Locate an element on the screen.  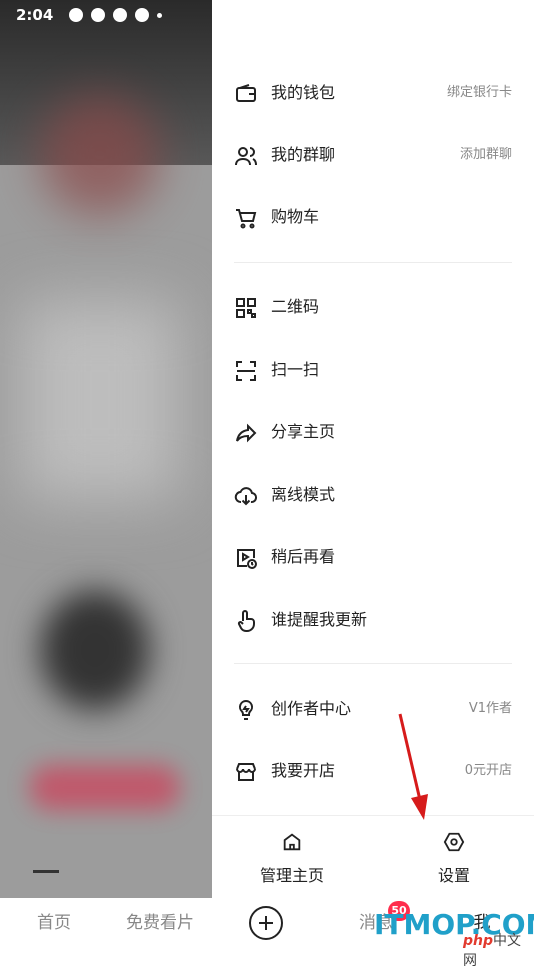
tab-home: 首页 is located at coordinates (54, 924).